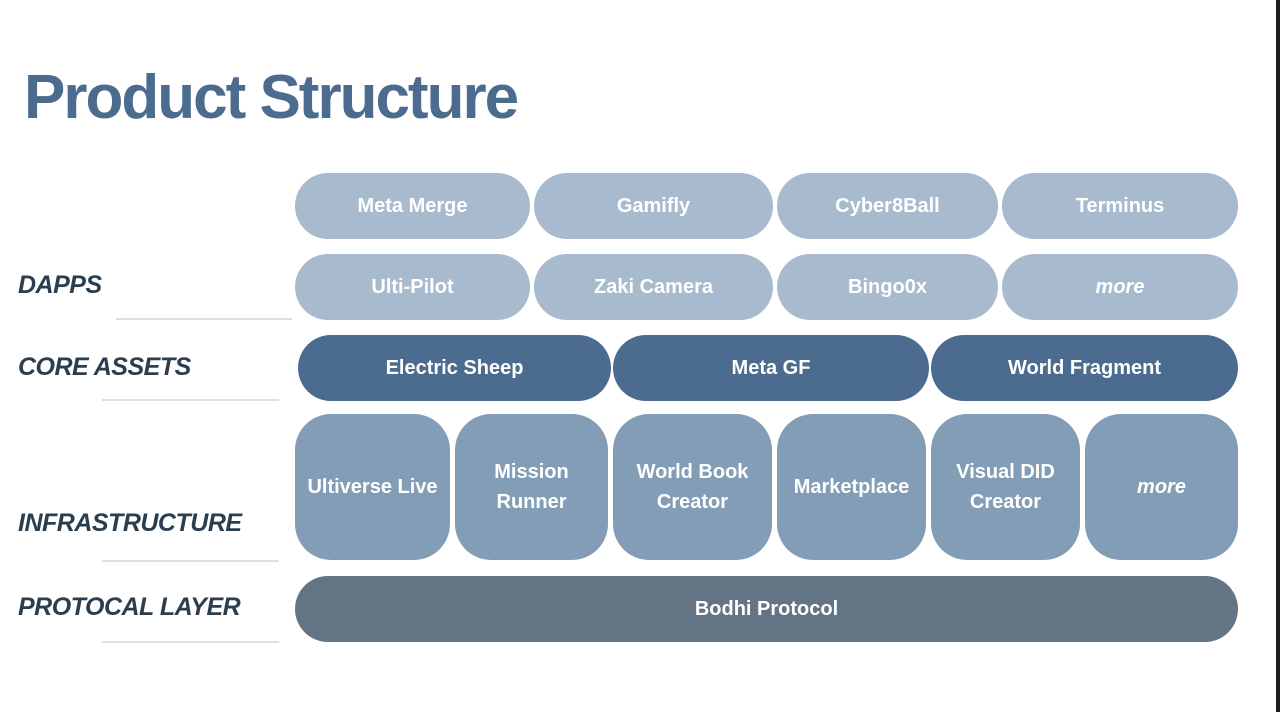 The height and width of the screenshot is (712, 1280). I want to click on layer-label-infrastructure: INFRASTRUCTURE, so click(130, 523).